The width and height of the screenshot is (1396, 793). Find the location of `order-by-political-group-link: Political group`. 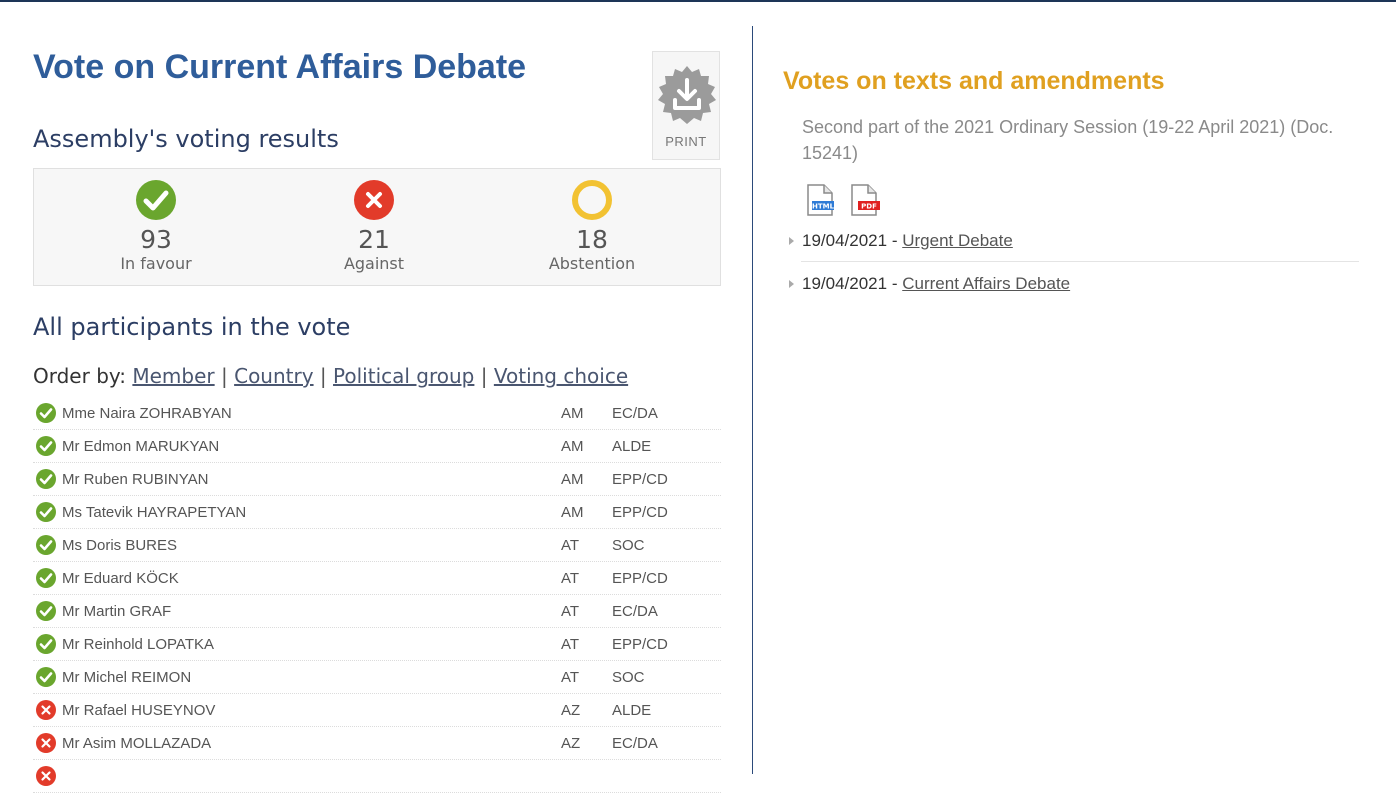

order-by-political-group-link: Political group is located at coordinates (403, 376).